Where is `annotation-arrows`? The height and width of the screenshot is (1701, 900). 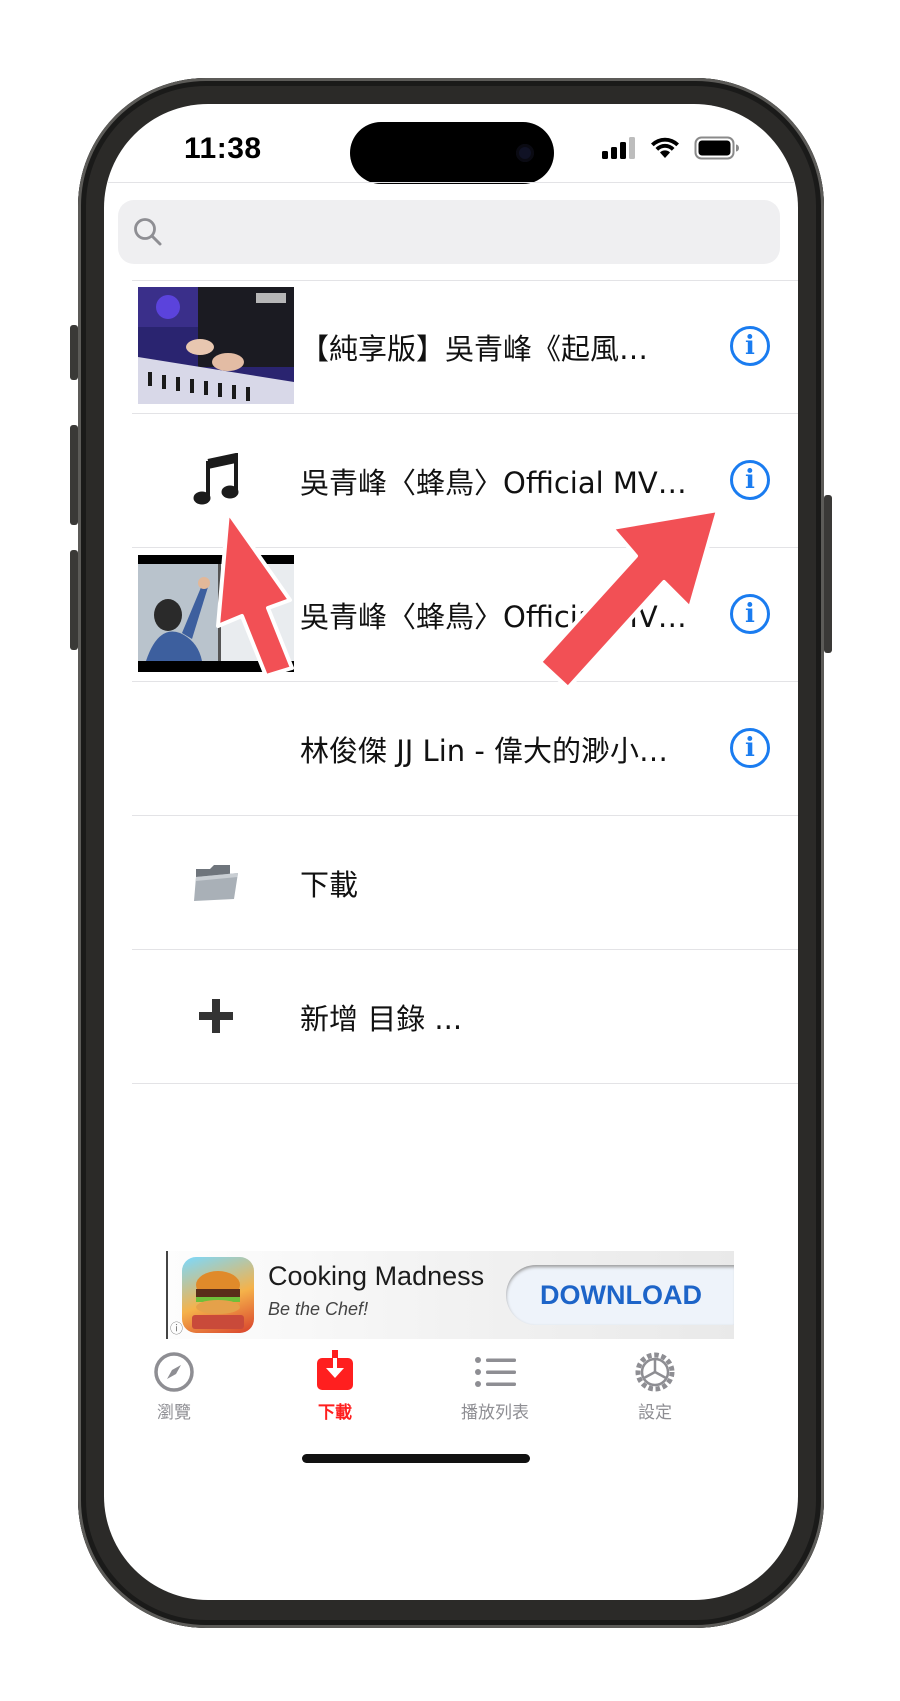
annotation-arrows is located at coordinates (468, 599).